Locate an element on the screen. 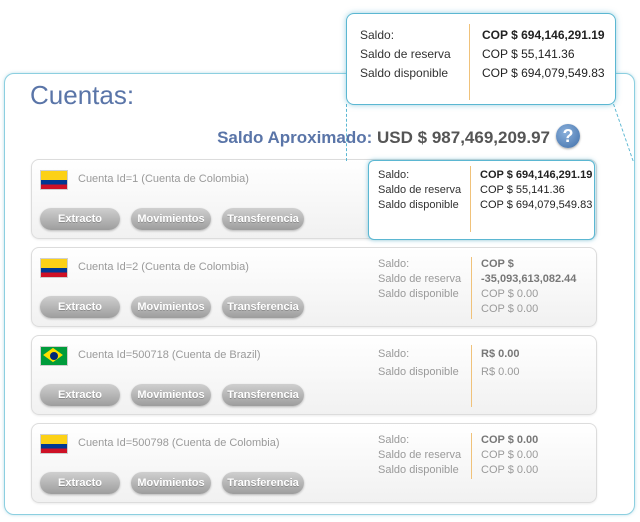 The image size is (640, 522). saldo-value: COP $ 694,146,291.19 is located at coordinates (536, 175).